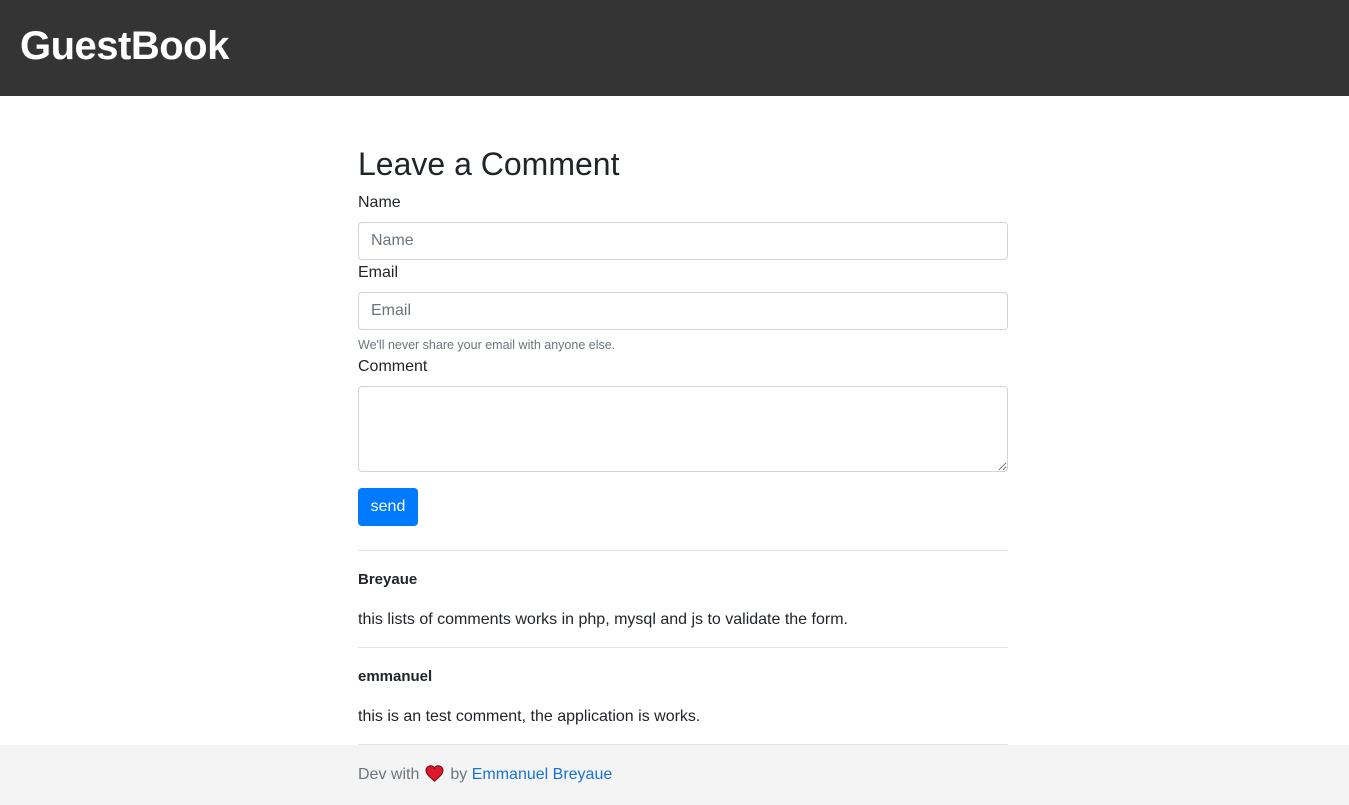  What do you see at coordinates (393, 366) in the screenshot?
I see `comment-label: Comment` at bounding box center [393, 366].